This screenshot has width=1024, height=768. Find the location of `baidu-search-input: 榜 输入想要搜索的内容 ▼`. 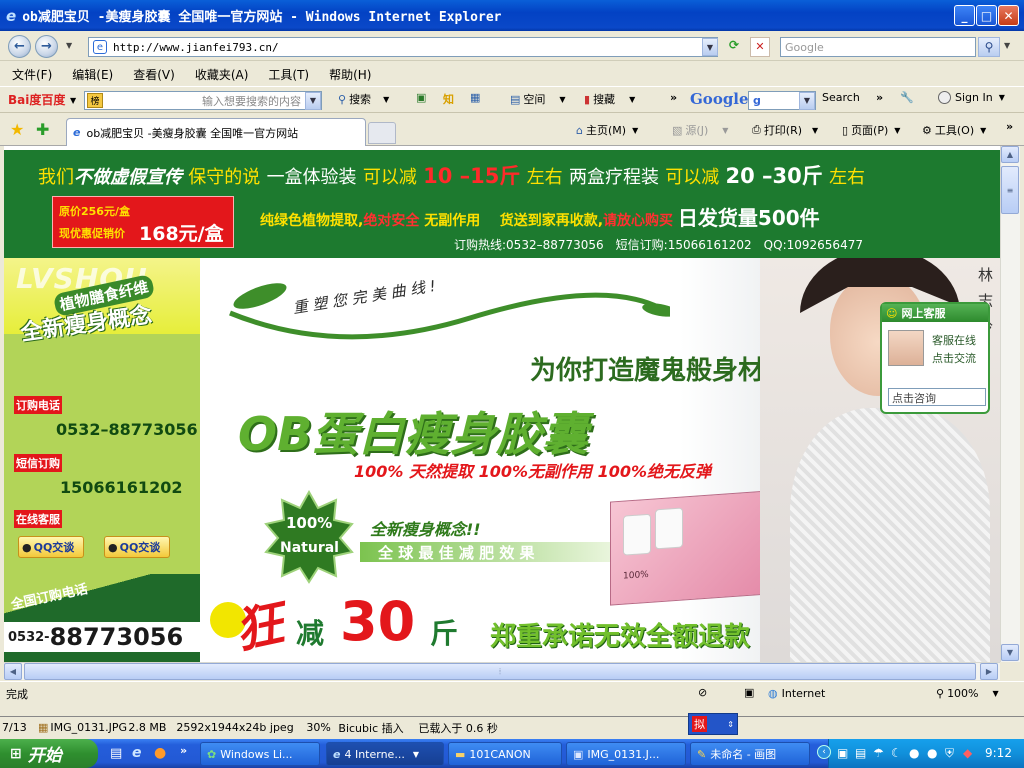

baidu-search-input: 榜 输入想要搜索的内容 ▼ is located at coordinates (203, 100).